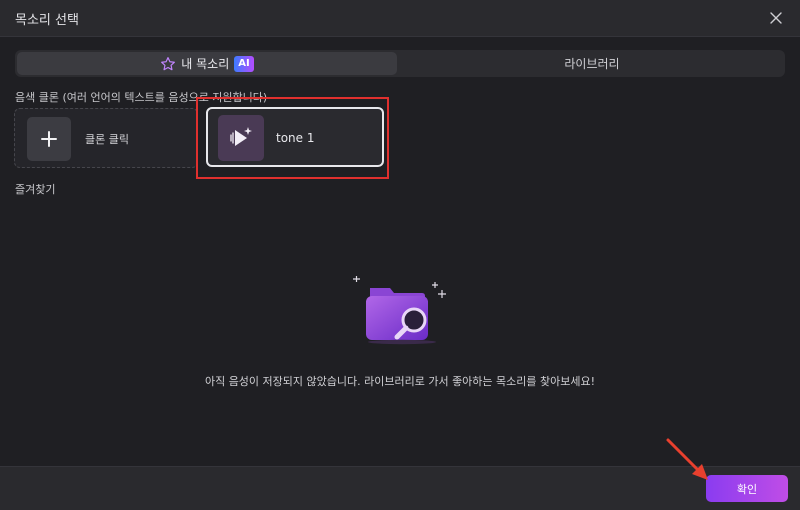 The width and height of the screenshot is (800, 510). Describe the element at coordinates (47, 20) in the screenshot. I see `dialog-title: 목소리 선택` at that location.